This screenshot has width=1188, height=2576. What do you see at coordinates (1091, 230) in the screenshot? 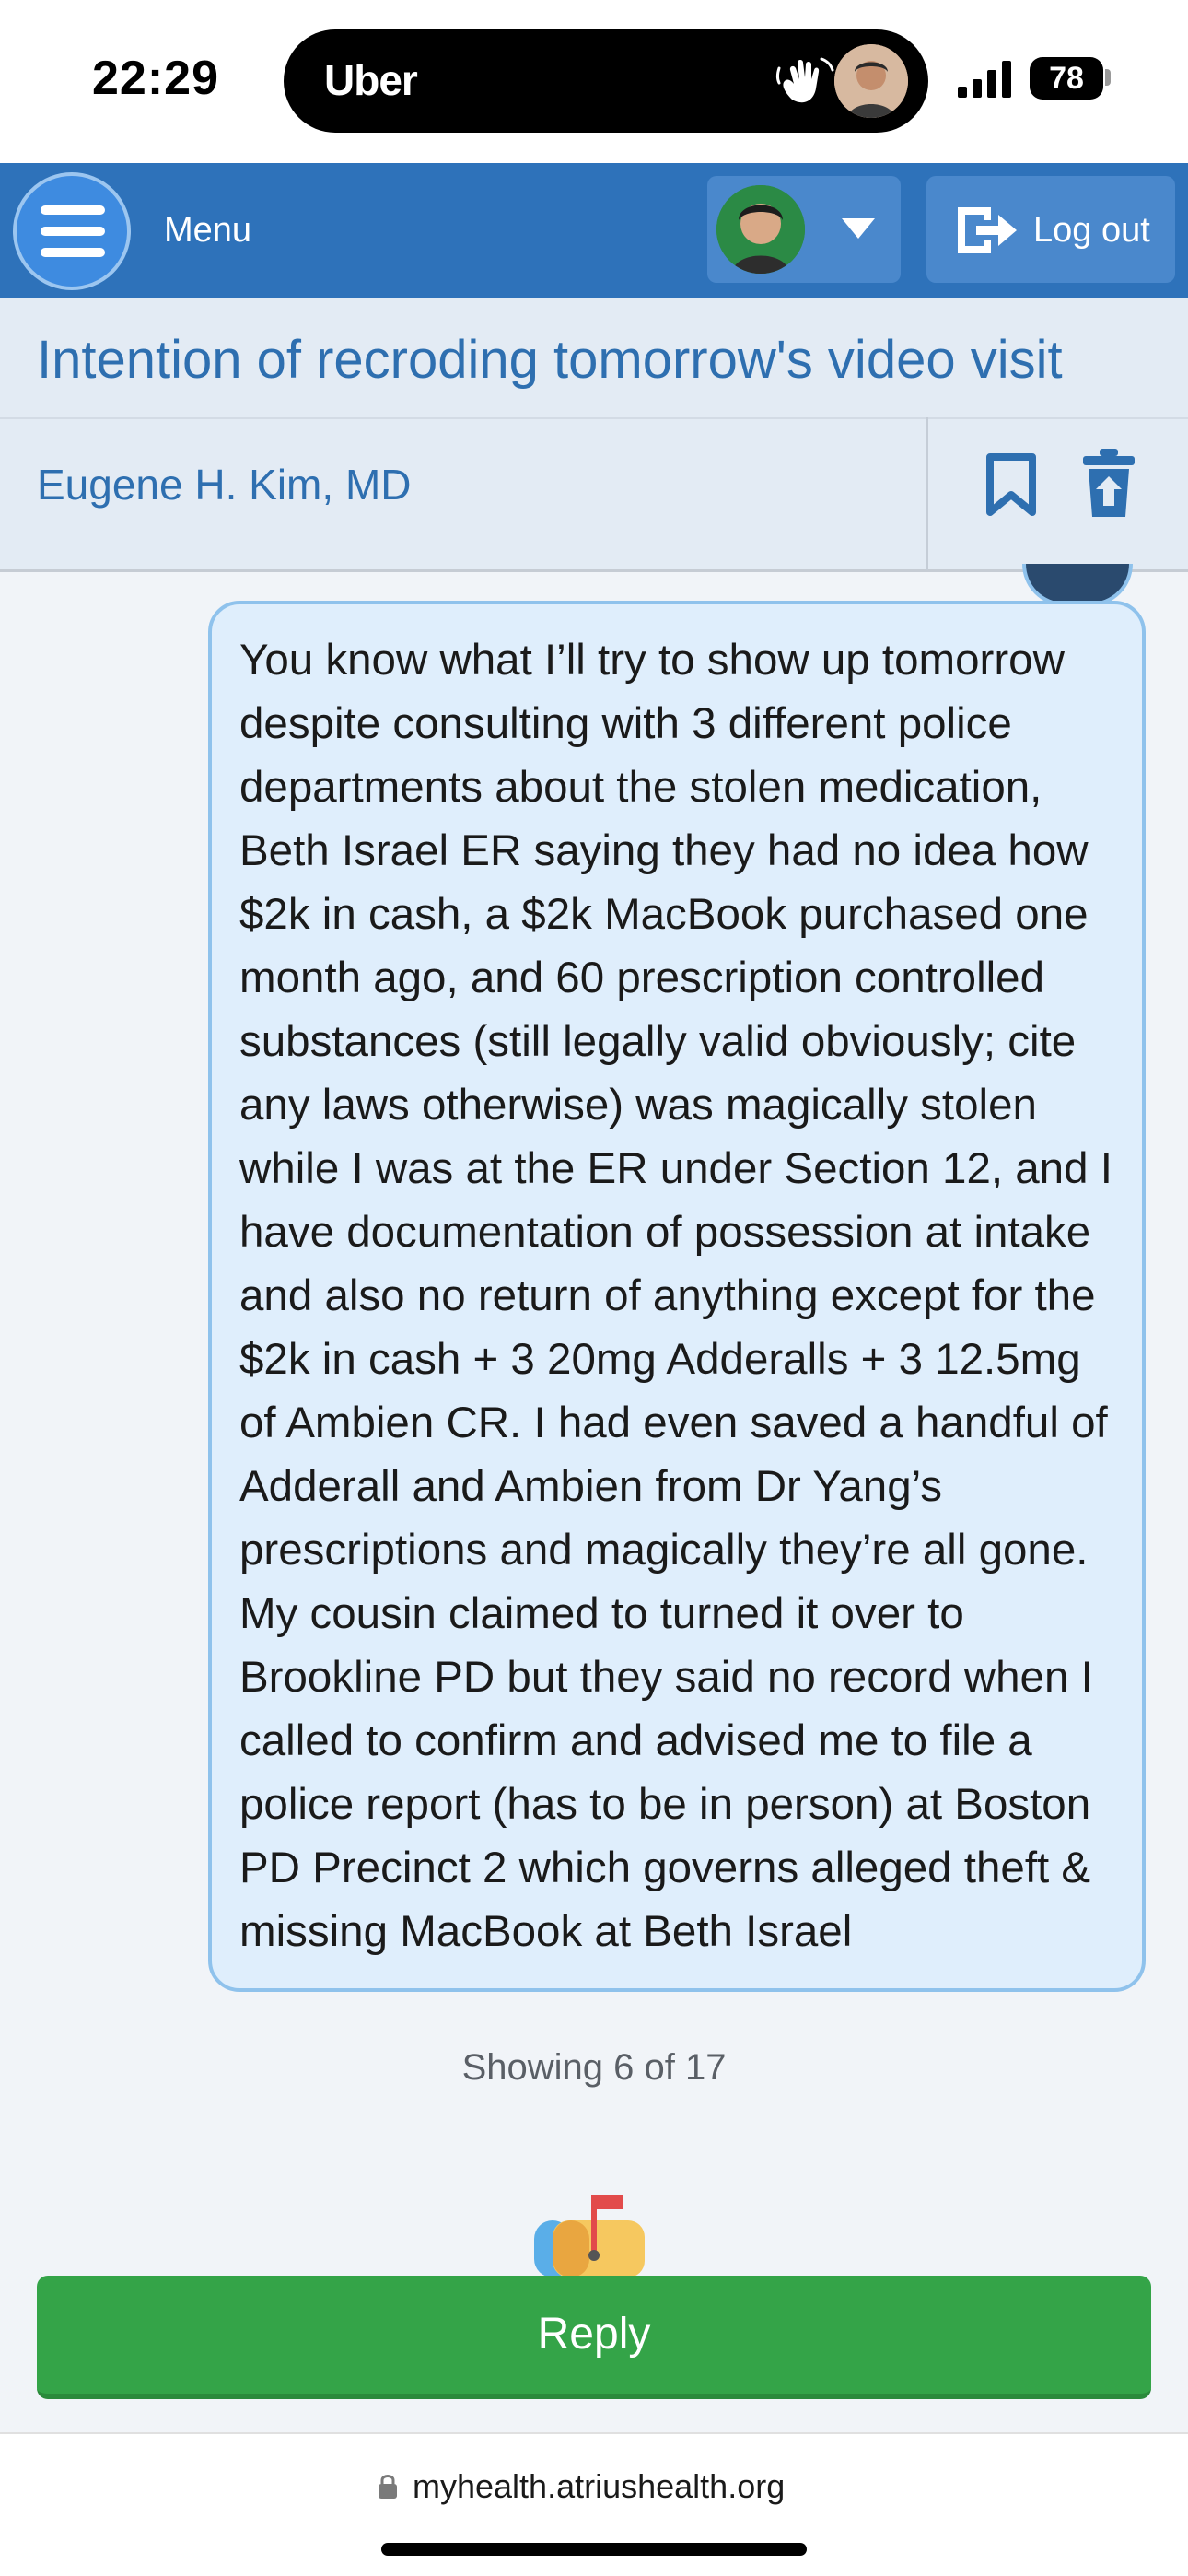
I see `logout-label: Log out` at bounding box center [1091, 230].